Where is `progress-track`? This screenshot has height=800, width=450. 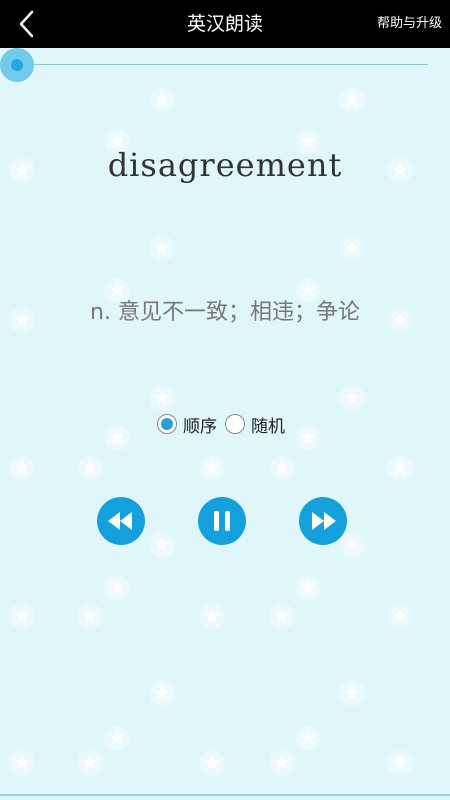
progress-track is located at coordinates (222, 64).